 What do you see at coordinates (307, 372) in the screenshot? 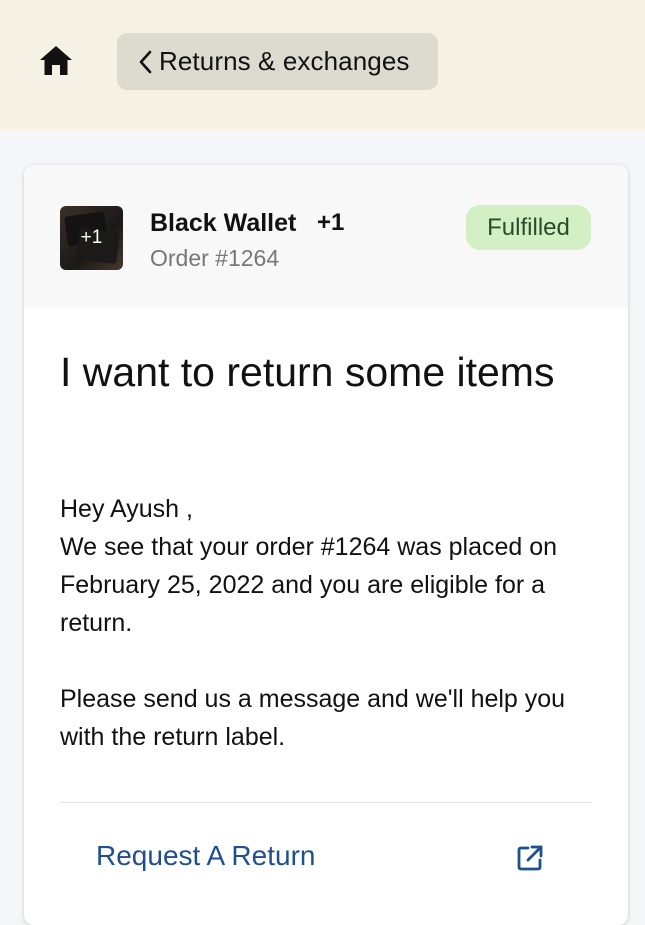
I see `card-title: I want to return some items` at bounding box center [307, 372].